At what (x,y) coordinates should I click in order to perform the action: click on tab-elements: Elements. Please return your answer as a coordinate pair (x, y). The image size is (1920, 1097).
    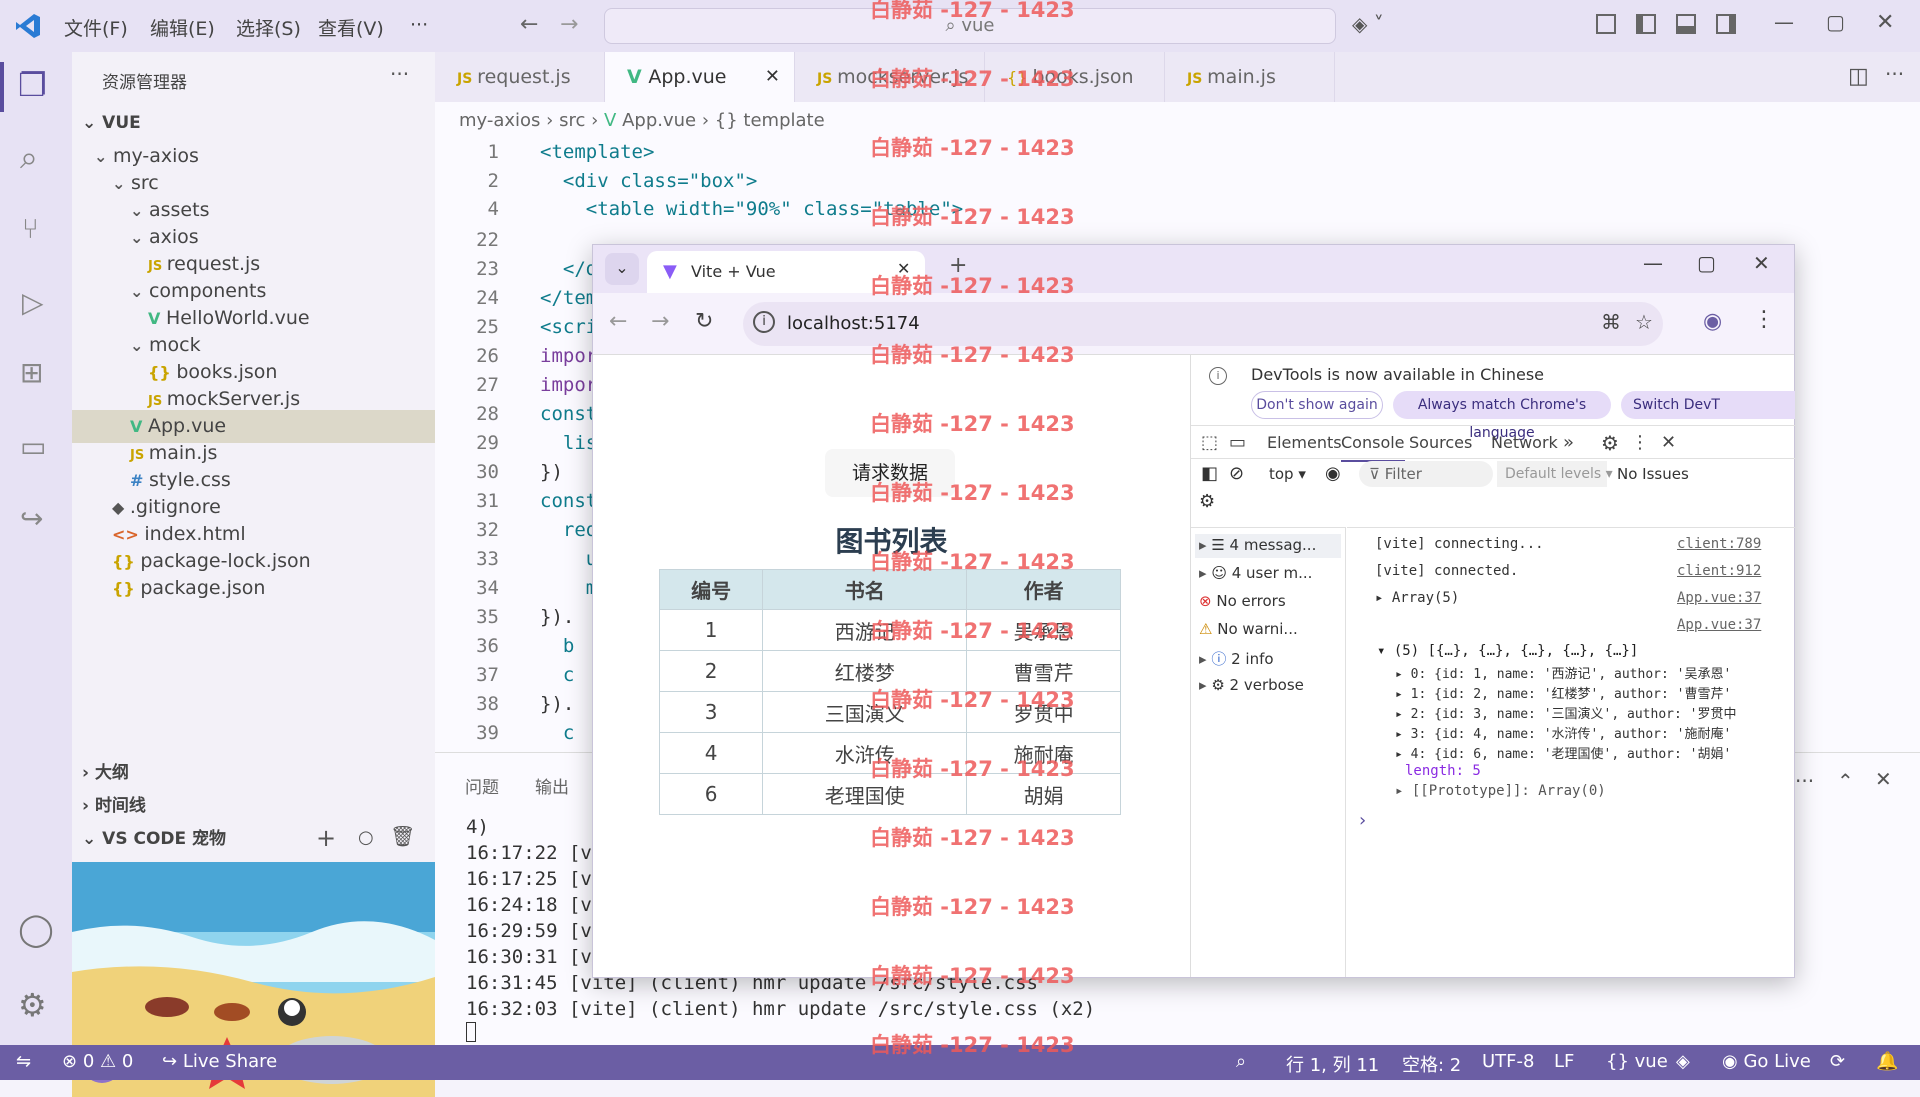
    Looking at the image, I should click on (1304, 443).